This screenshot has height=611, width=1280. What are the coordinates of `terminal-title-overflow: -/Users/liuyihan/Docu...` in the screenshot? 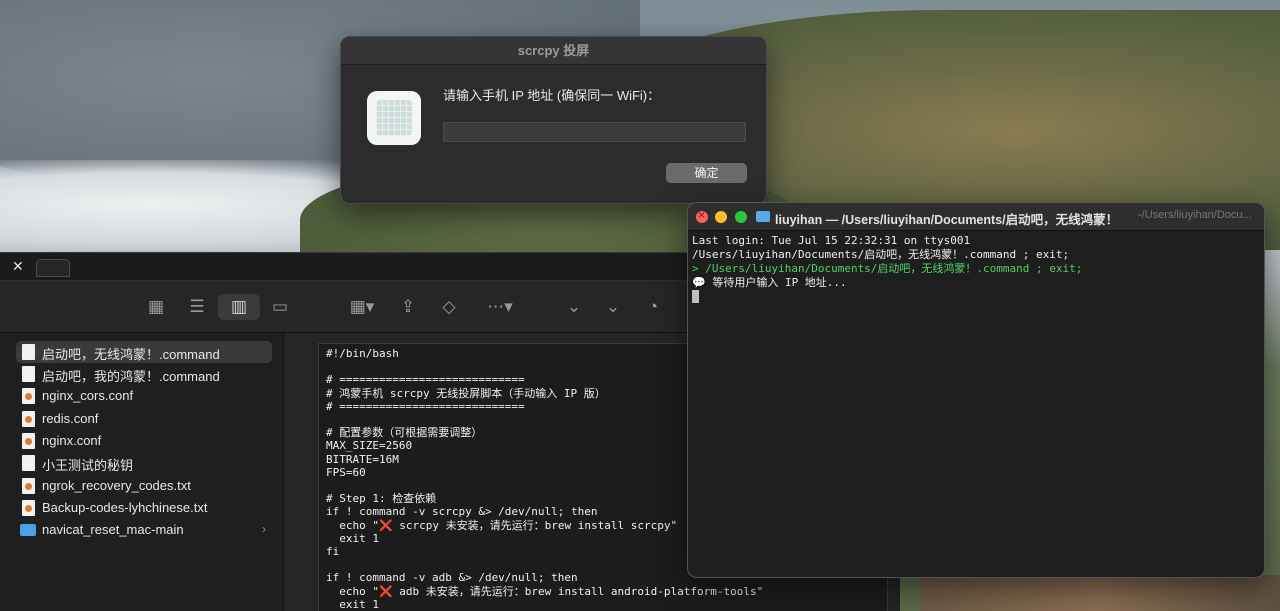 It's located at (1195, 215).